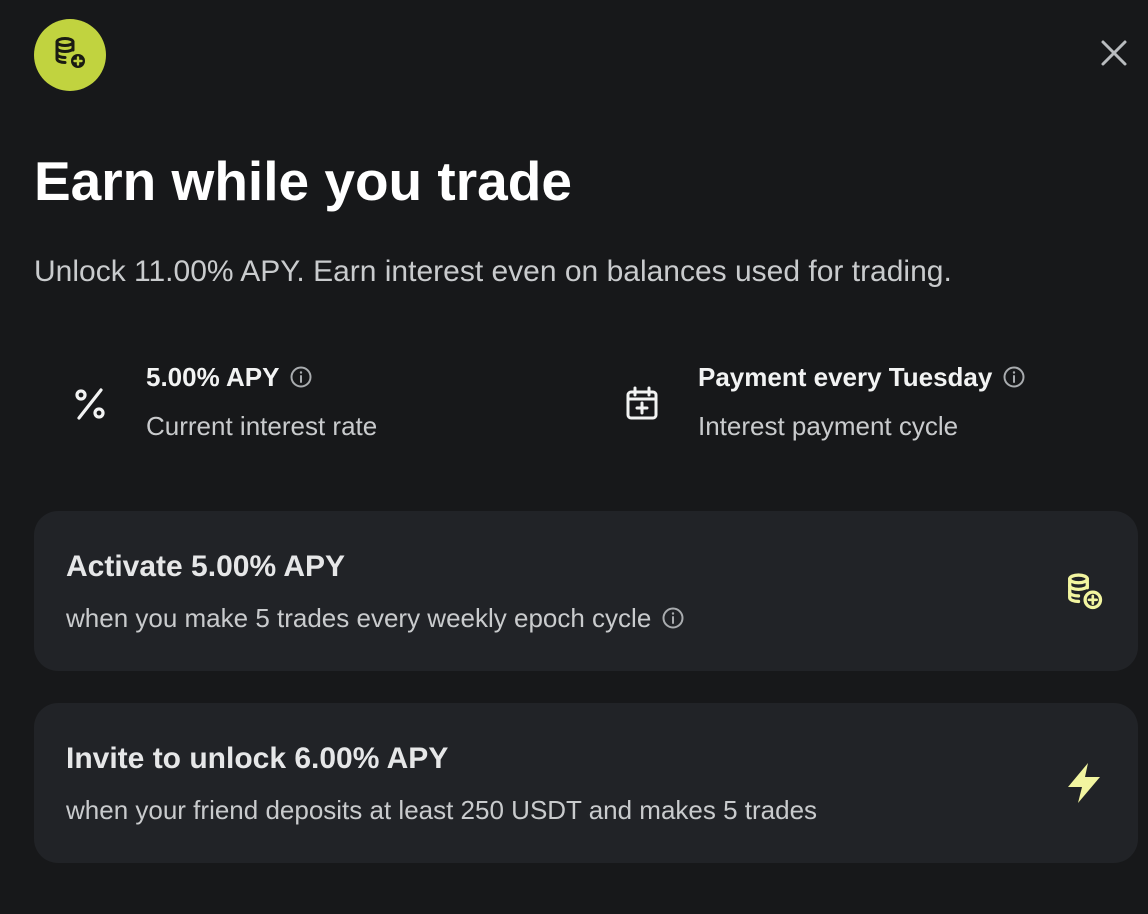 The image size is (1148, 914). What do you see at coordinates (303, 181) in the screenshot?
I see `page-title: Earn while you trade` at bounding box center [303, 181].